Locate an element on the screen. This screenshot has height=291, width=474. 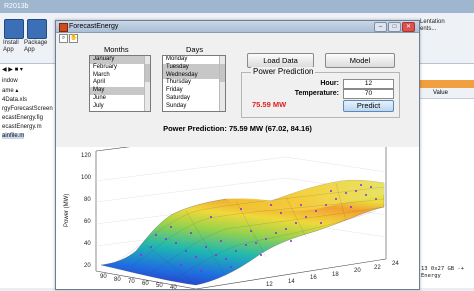
hour-label: Hour: is located at coordinates (329, 83).